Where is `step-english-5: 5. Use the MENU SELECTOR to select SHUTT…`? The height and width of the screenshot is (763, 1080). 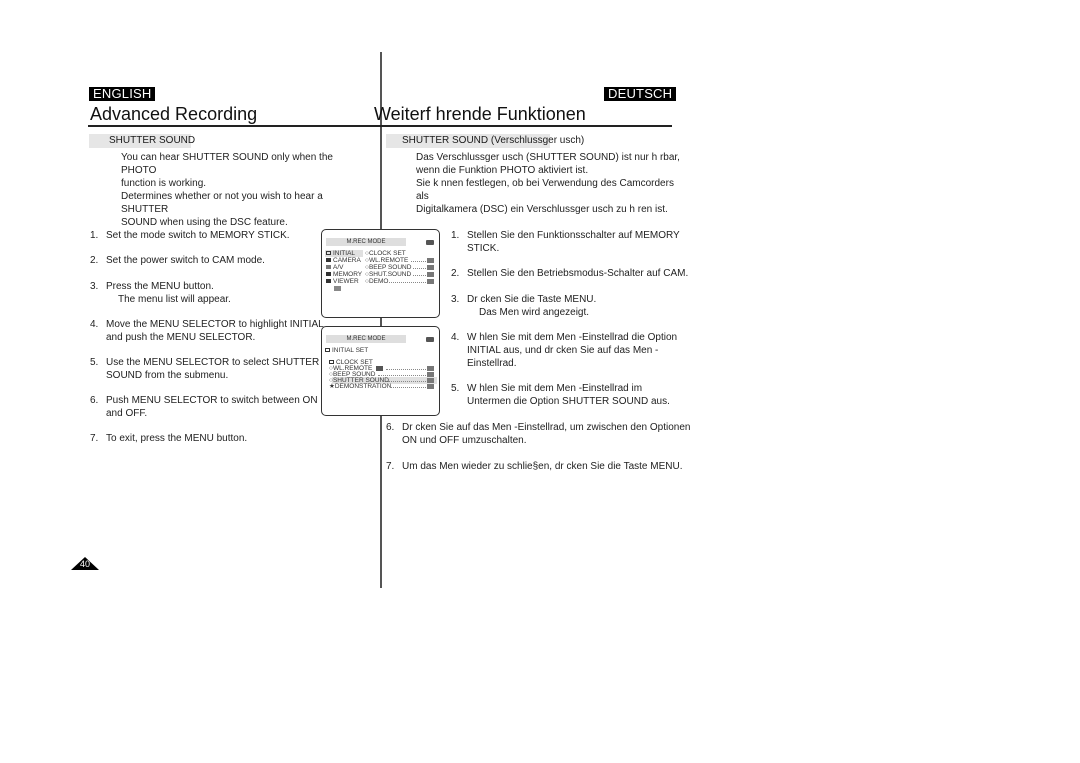
step-english-5: 5. Use the MENU SELECTOR to select SHUTT… is located at coordinates (205, 369).